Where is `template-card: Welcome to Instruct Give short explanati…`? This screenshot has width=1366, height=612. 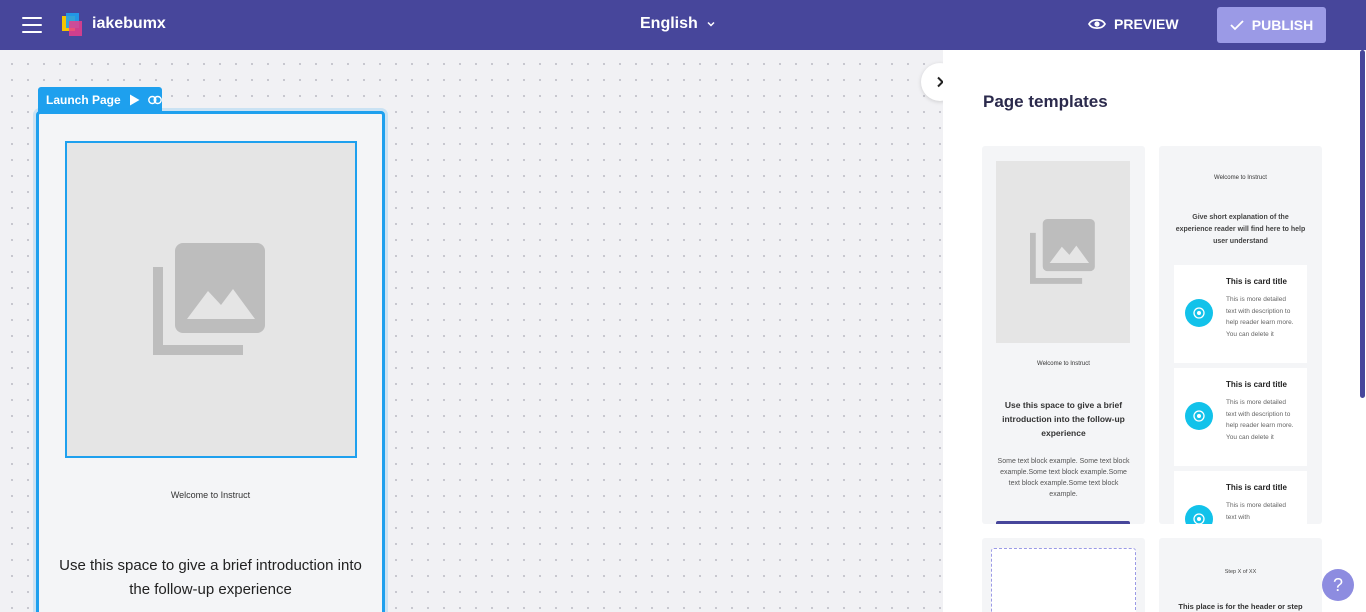 template-card: Welcome to Instruct Give short explanati… is located at coordinates (1240, 335).